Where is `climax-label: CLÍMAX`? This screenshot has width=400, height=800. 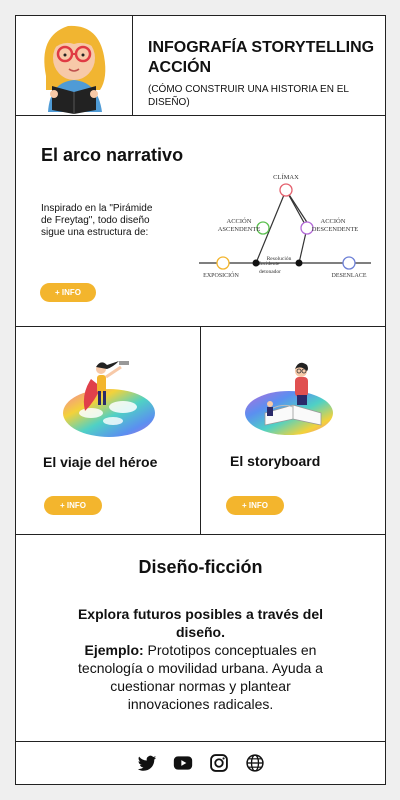 climax-label: CLÍMAX is located at coordinates (286, 177).